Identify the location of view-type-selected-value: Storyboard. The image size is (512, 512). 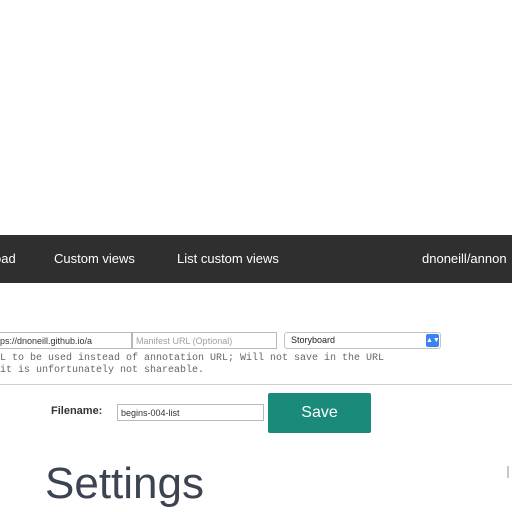
(313, 340).